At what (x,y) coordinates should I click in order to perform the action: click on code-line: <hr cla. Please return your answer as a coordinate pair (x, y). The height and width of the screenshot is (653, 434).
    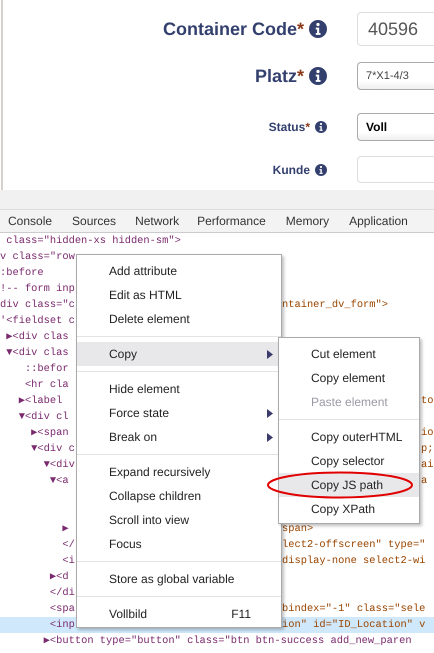
    Looking at the image, I should click on (47, 385).